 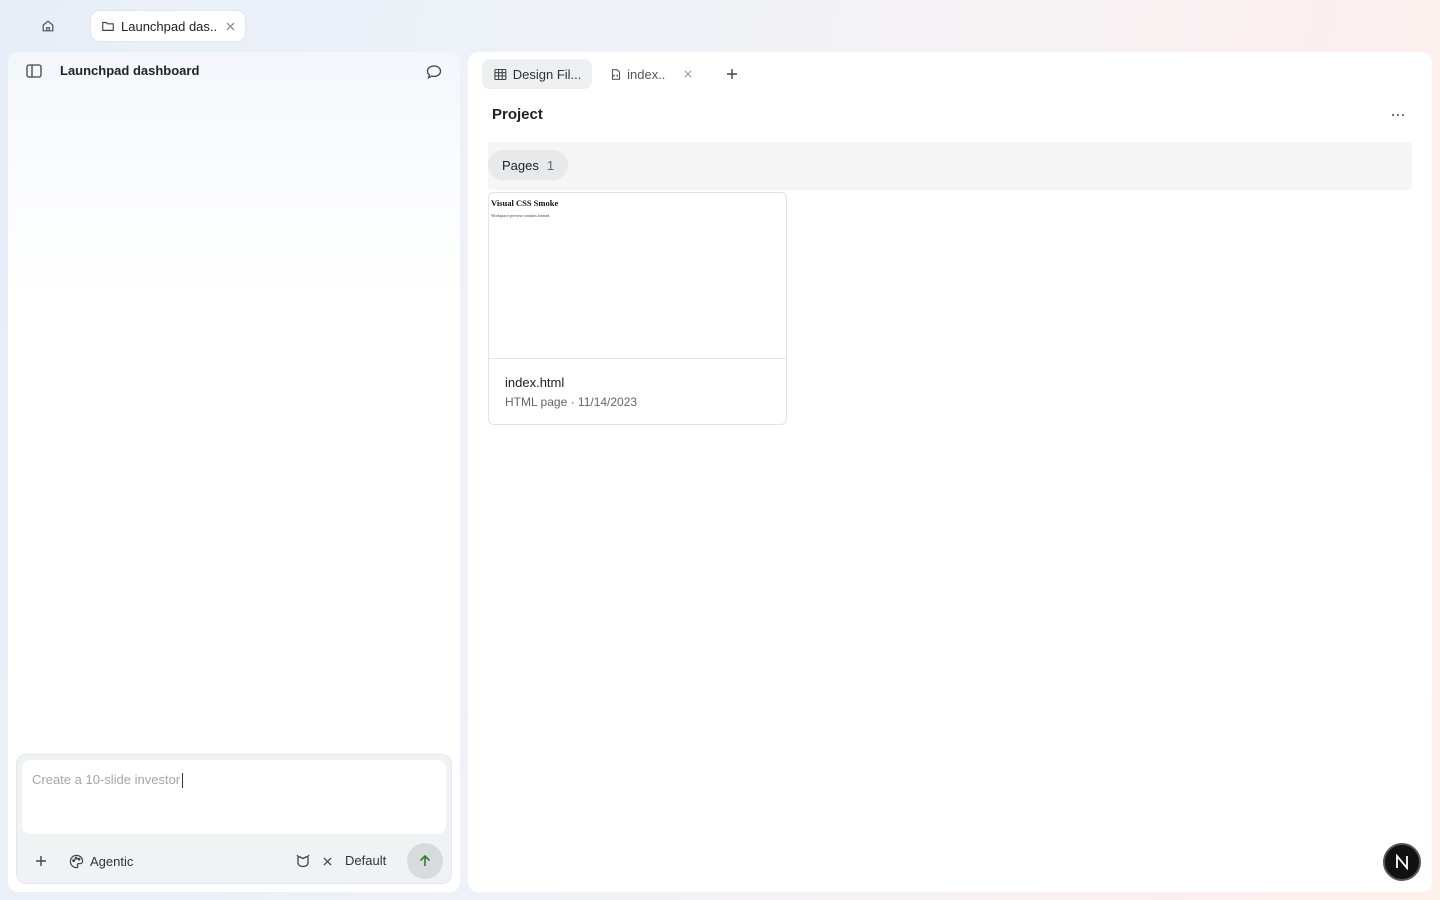 I want to click on file-name: index.html, so click(x=535, y=382).